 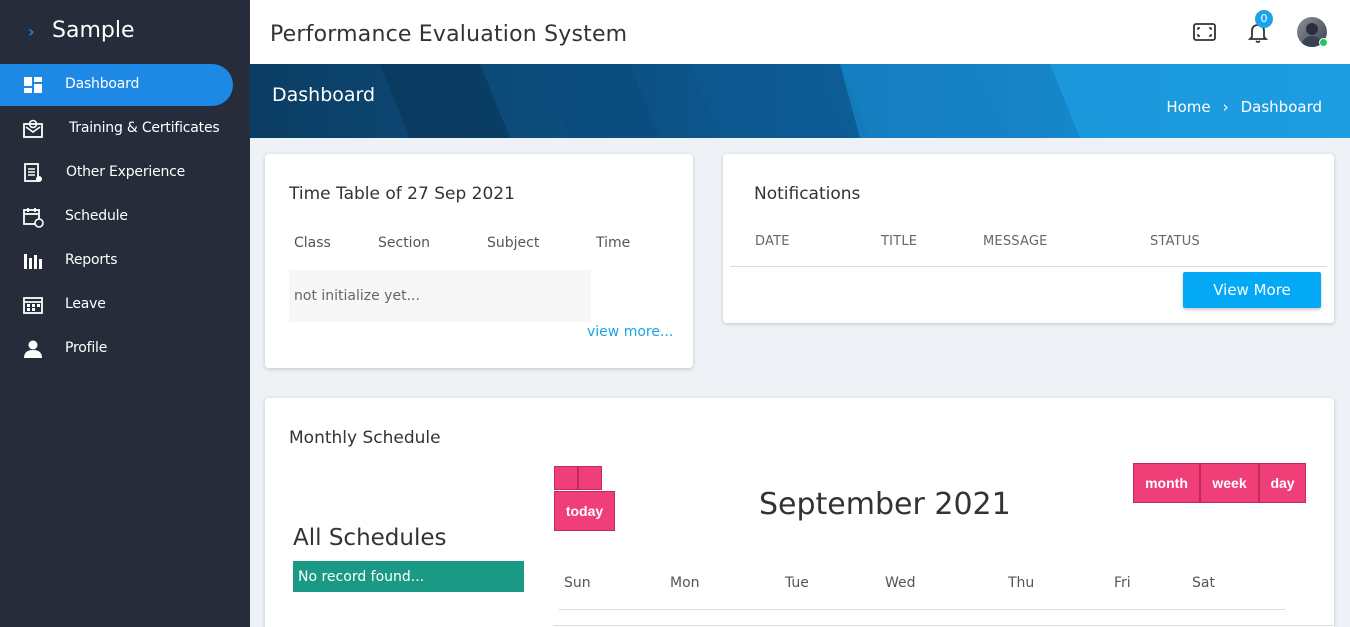 I want to click on calendar-day-header: Mon, so click(x=685, y=583).